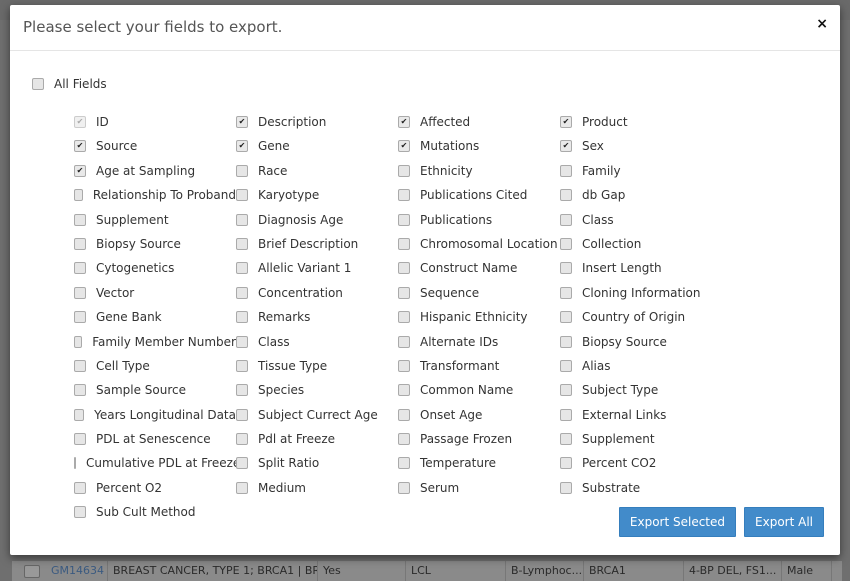  I want to click on field-checkbox-remarks: Remarks, so click(317, 317).